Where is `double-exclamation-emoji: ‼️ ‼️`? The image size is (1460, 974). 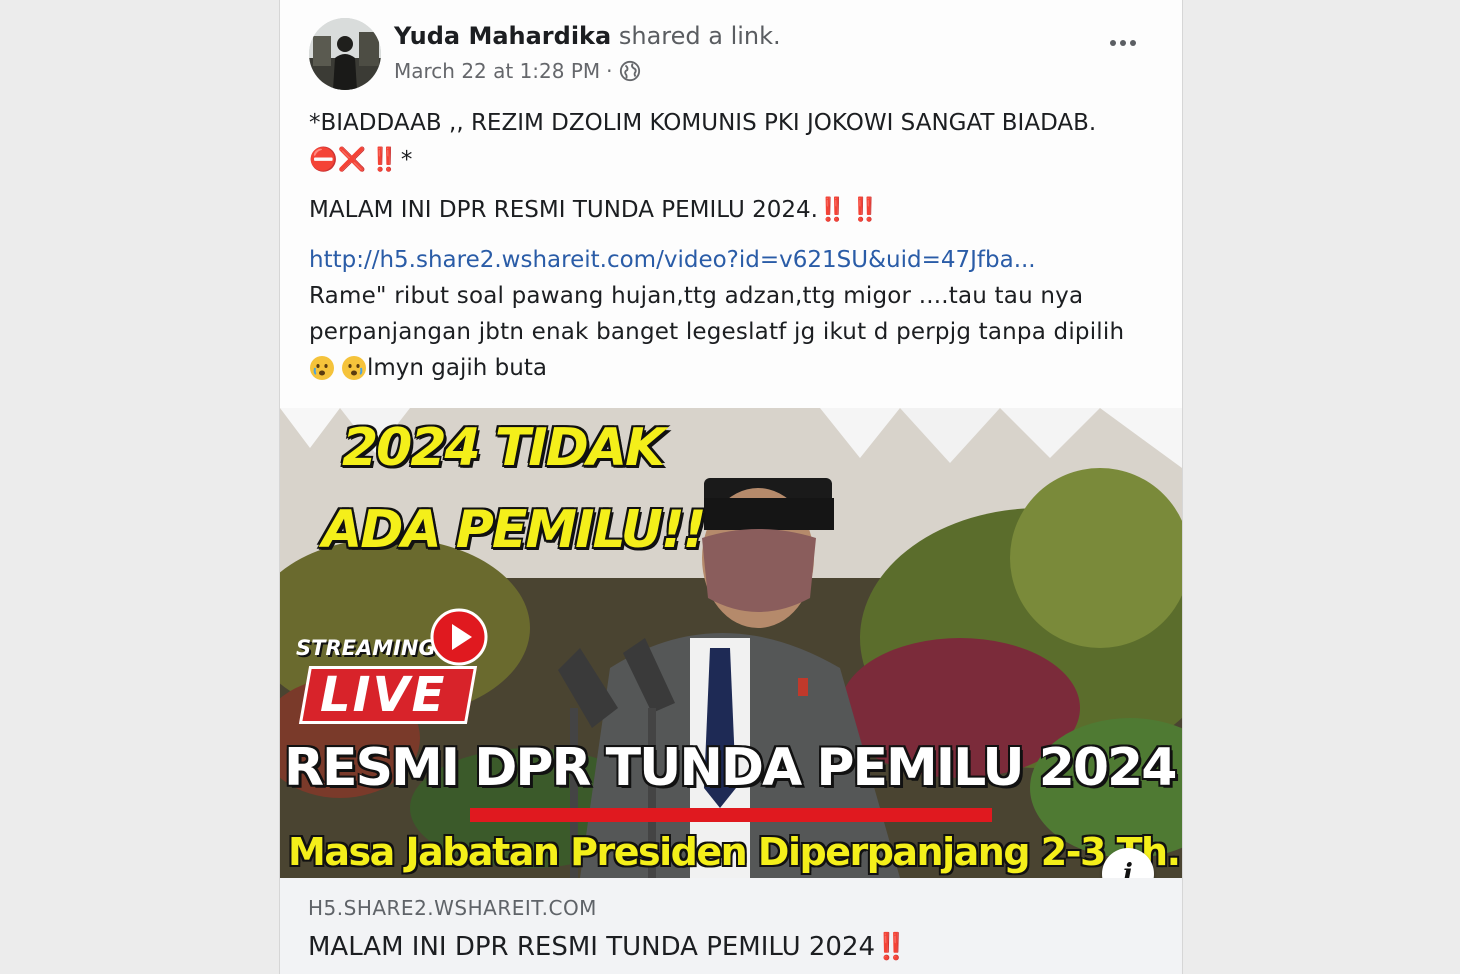
double-exclamation-emoji: ‼️ ‼️ is located at coordinates (848, 210).